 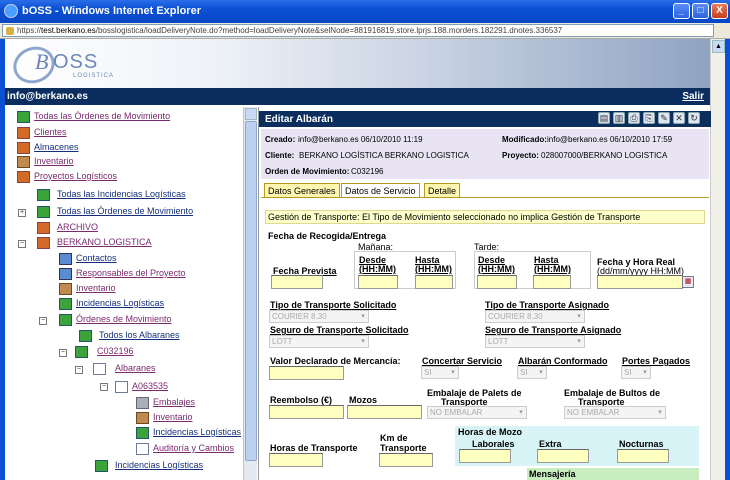 What do you see at coordinates (339, 330) in the screenshot?
I see `seguro-solicitado-label: Seguro de Transporte Solicitado` at bounding box center [339, 330].